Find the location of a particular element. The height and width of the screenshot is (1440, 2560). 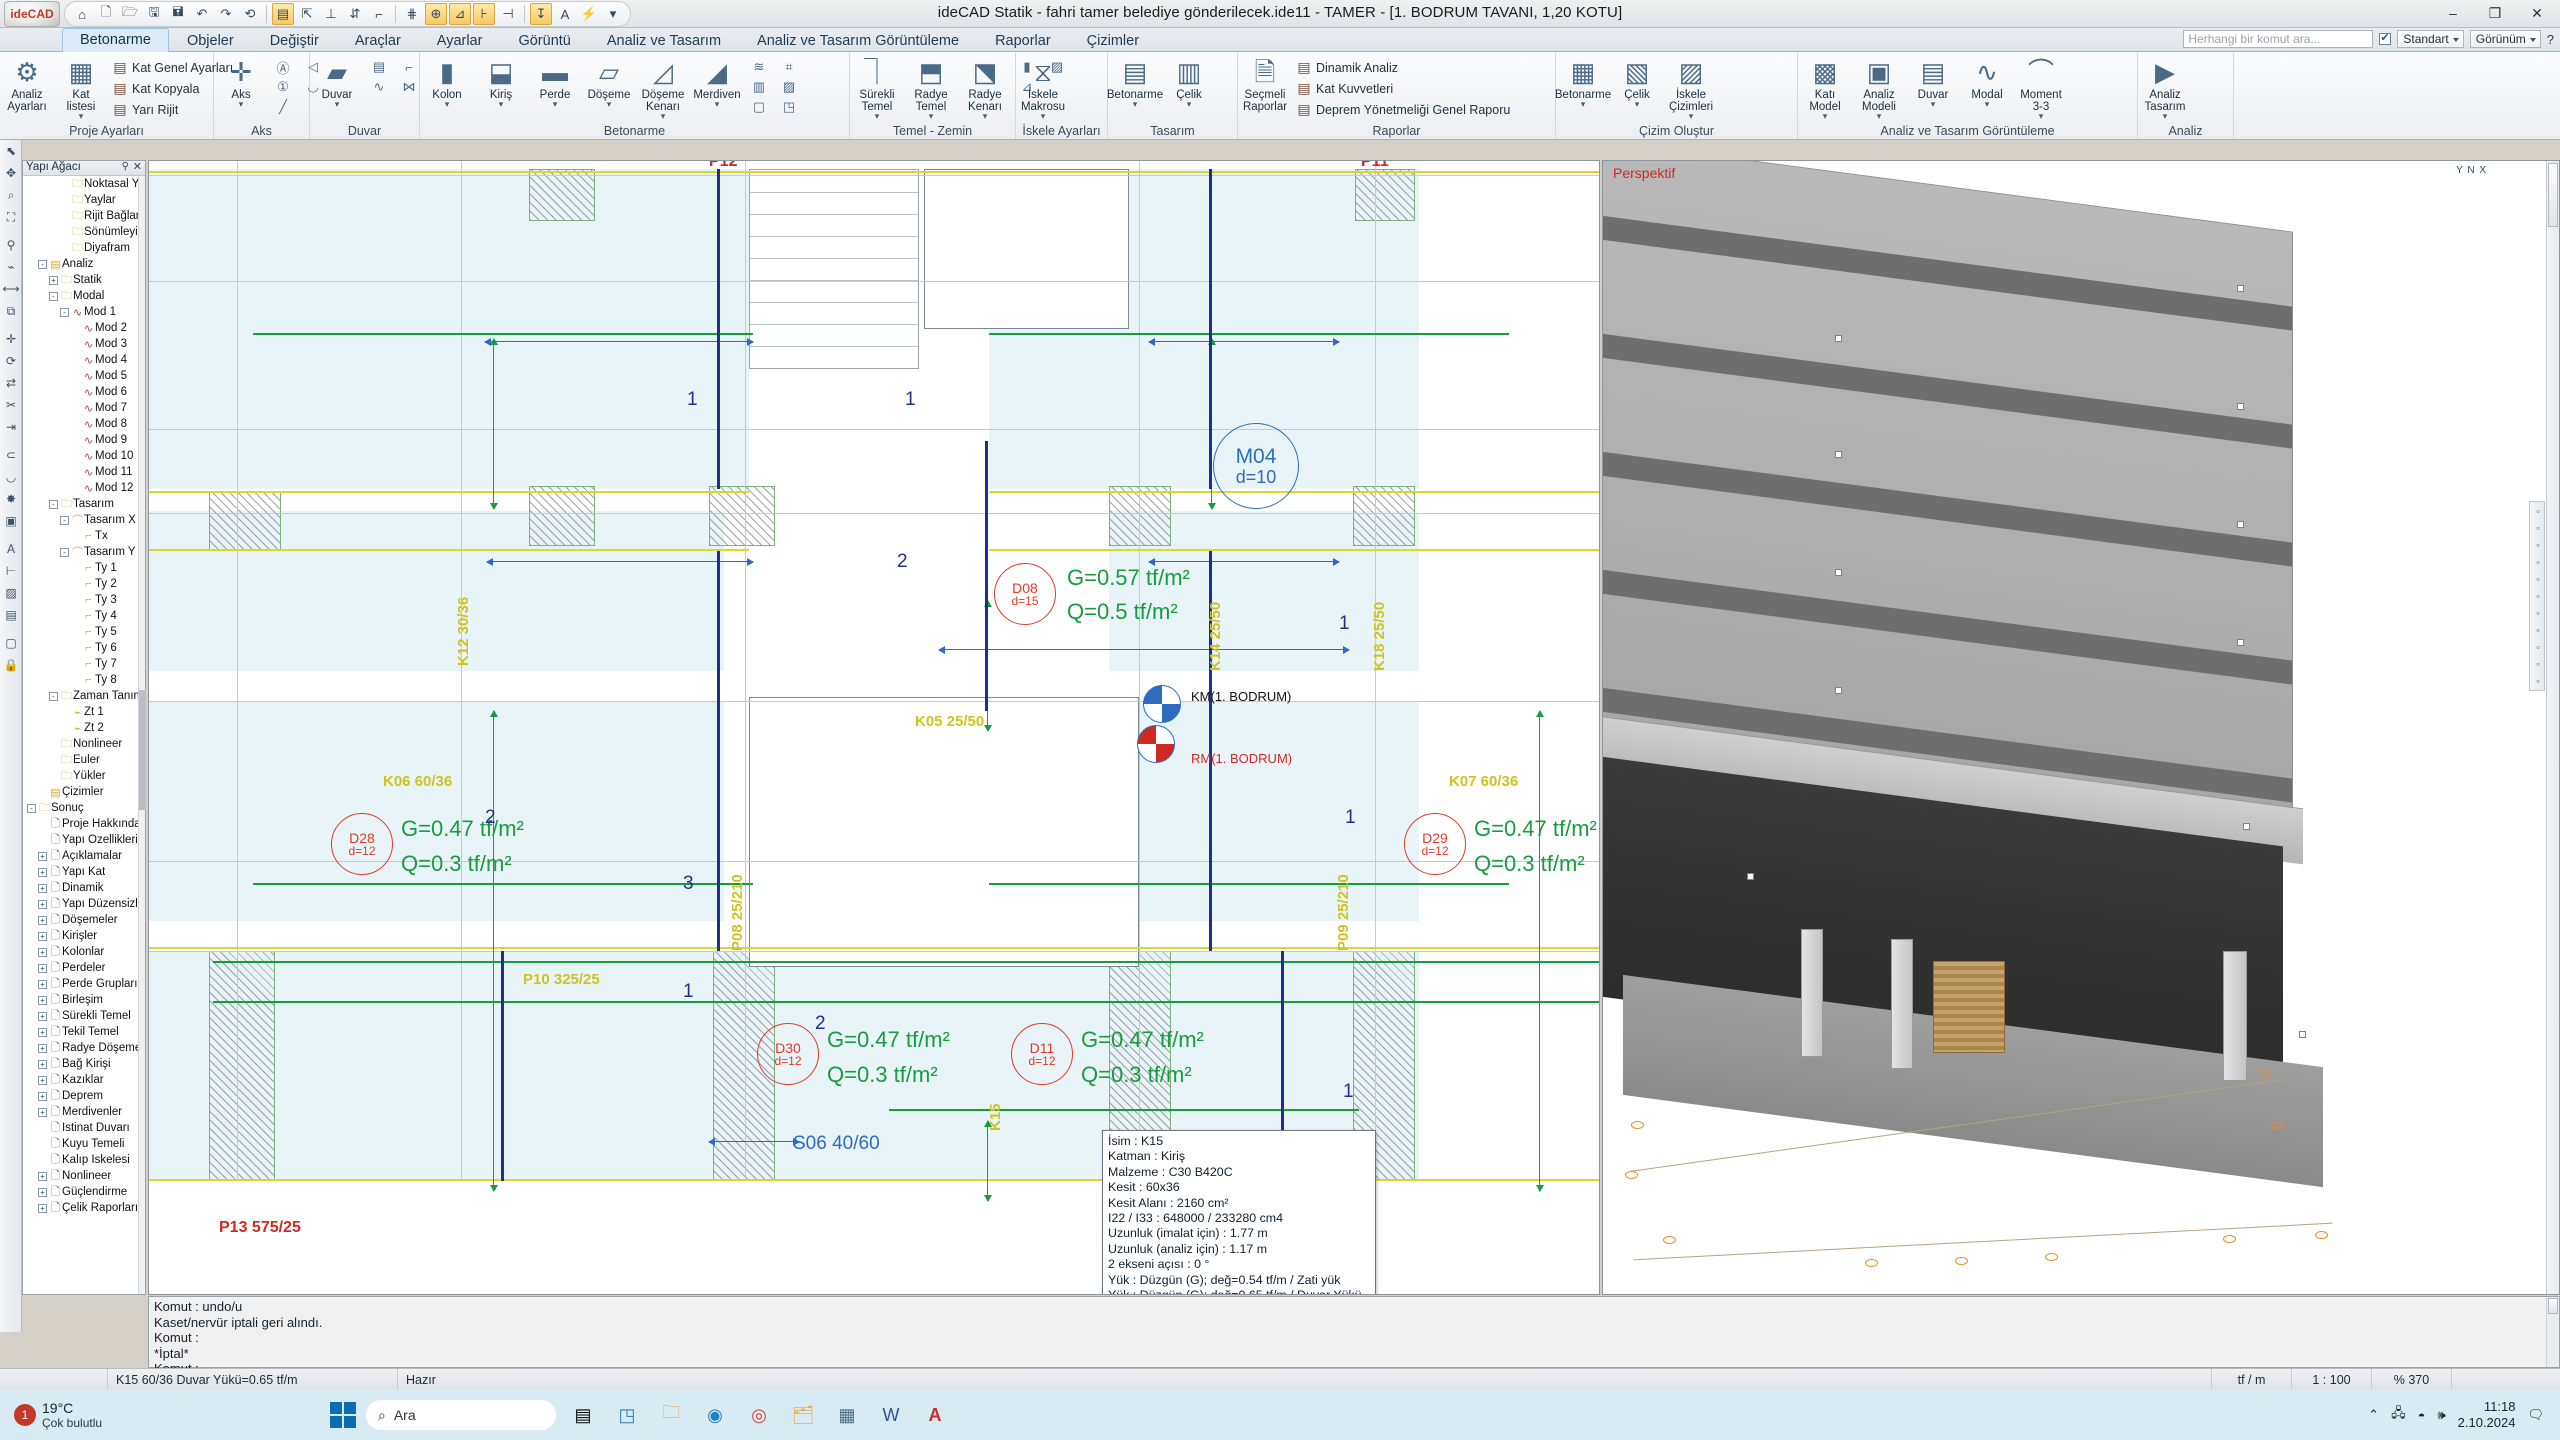

volume-icon: 🕪 is located at coordinates (2441, 1415).